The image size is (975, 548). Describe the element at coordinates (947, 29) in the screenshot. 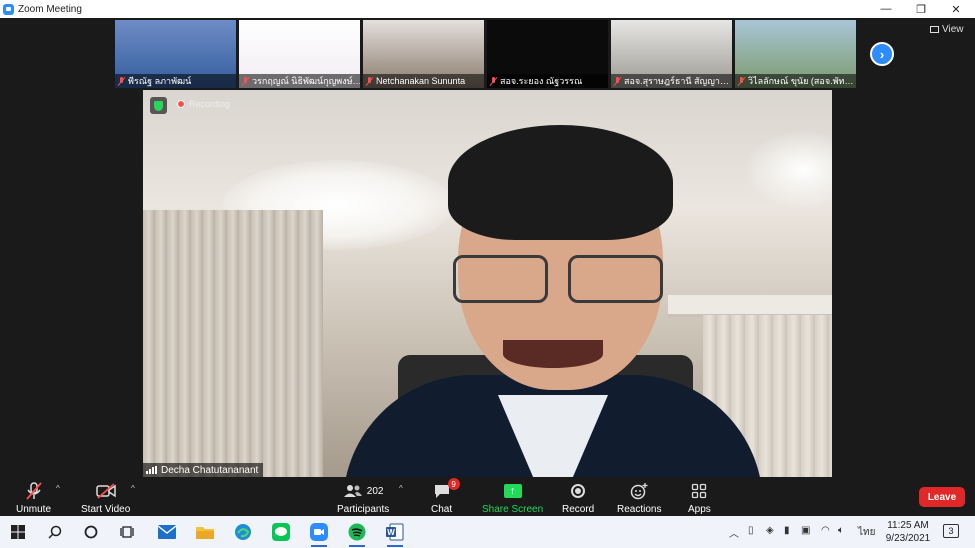

I see `view-button: View` at that location.